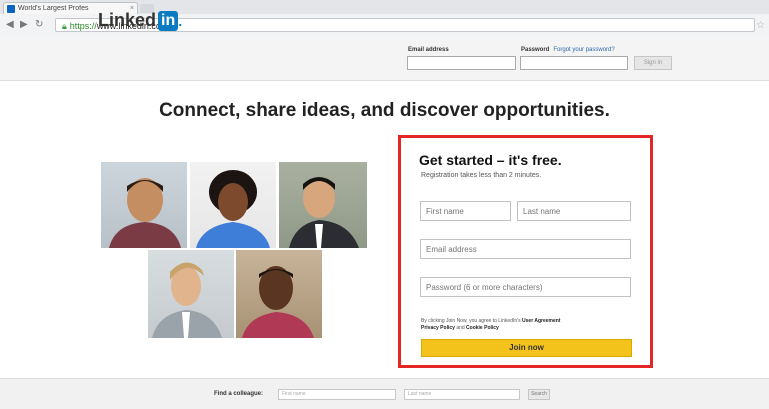 The height and width of the screenshot is (409, 769). What do you see at coordinates (465, 211) in the screenshot?
I see `first-name-input` at bounding box center [465, 211].